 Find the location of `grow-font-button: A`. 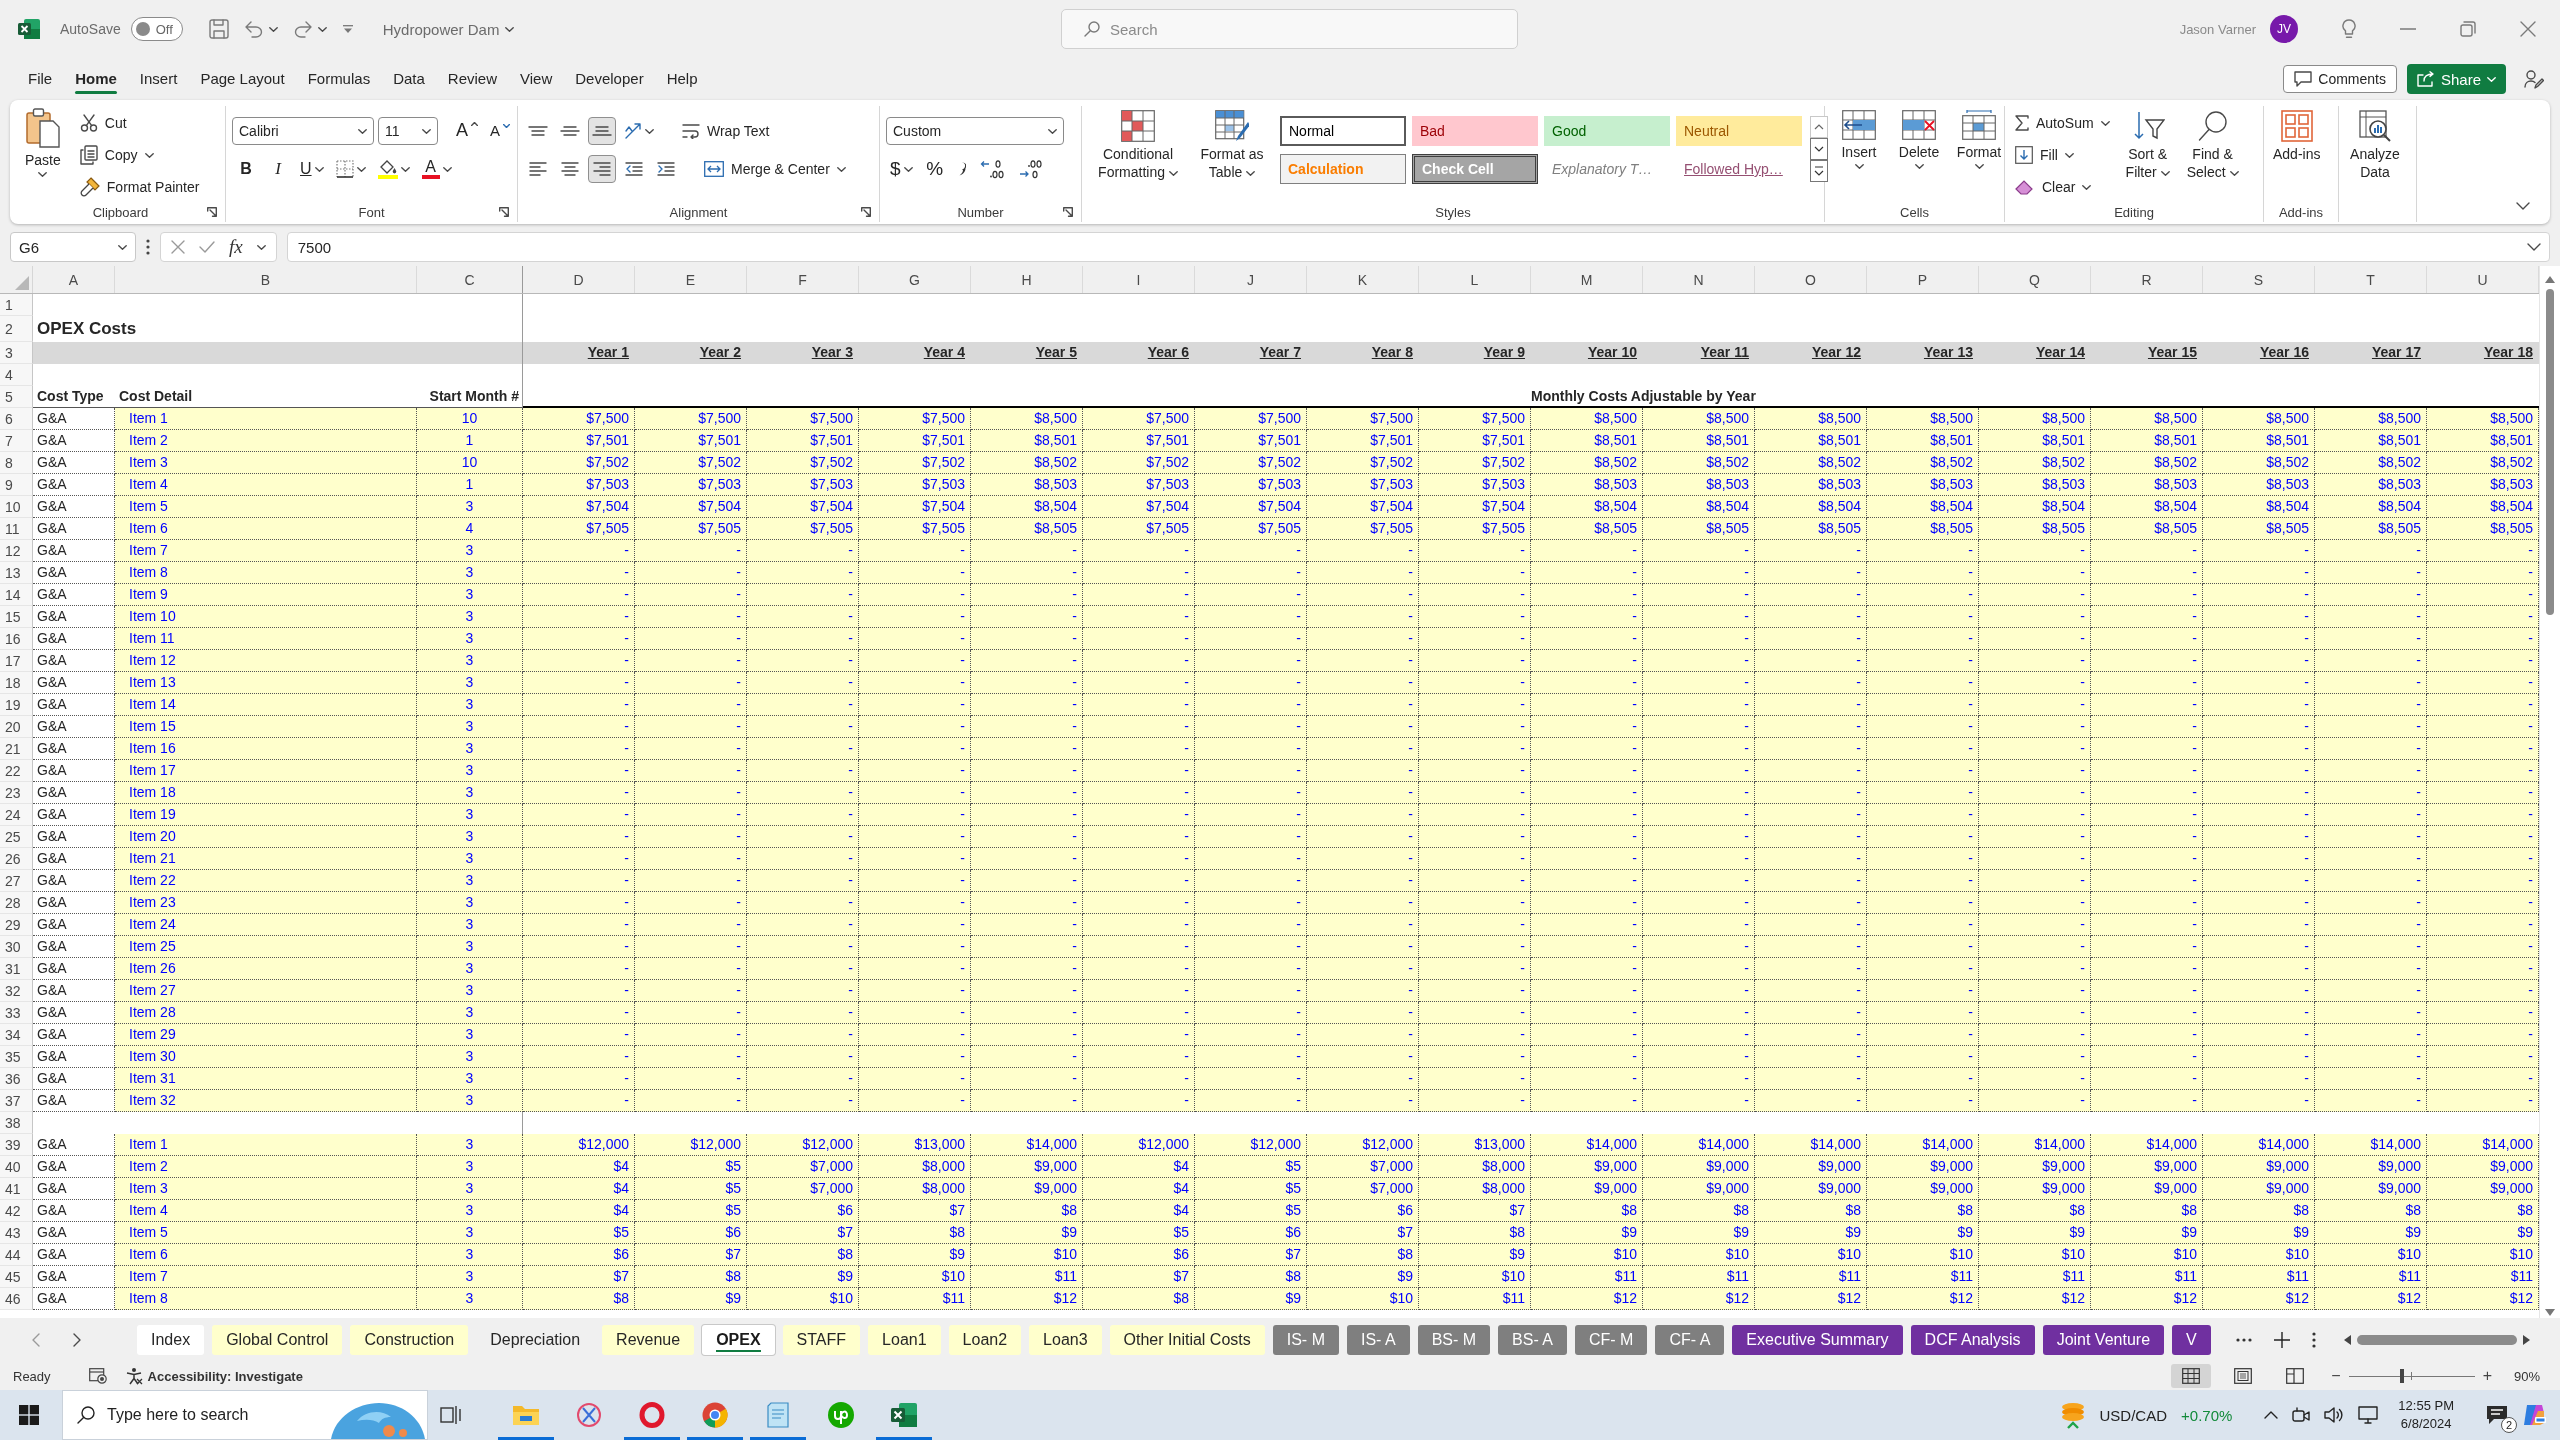

grow-font-button: A is located at coordinates (467, 131).